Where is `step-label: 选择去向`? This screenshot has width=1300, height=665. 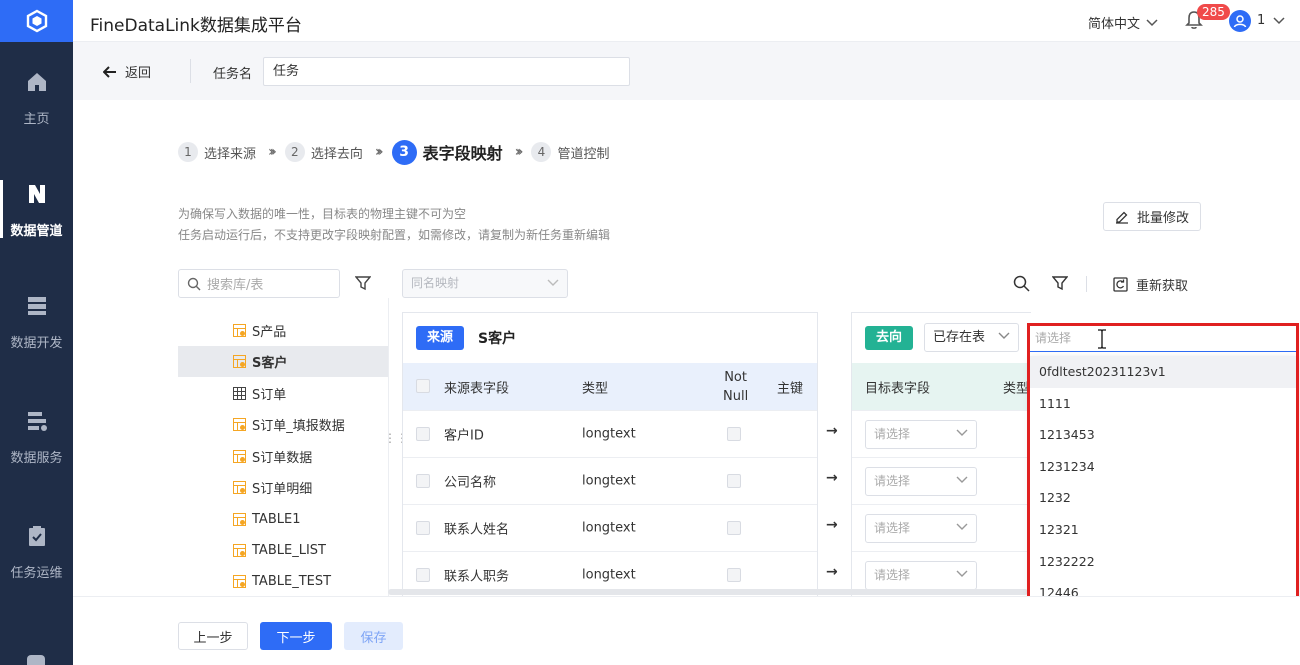 step-label: 选择去向 is located at coordinates (336, 154).